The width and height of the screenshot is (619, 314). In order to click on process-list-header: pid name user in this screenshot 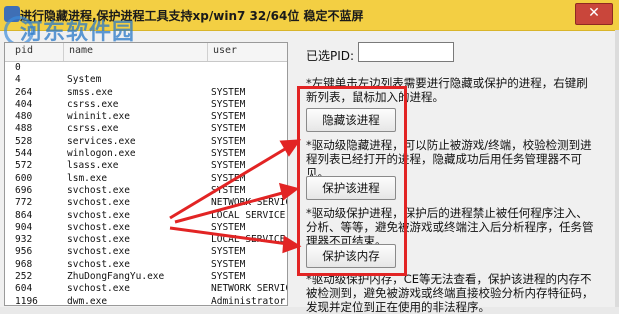, I will do `click(146, 52)`.